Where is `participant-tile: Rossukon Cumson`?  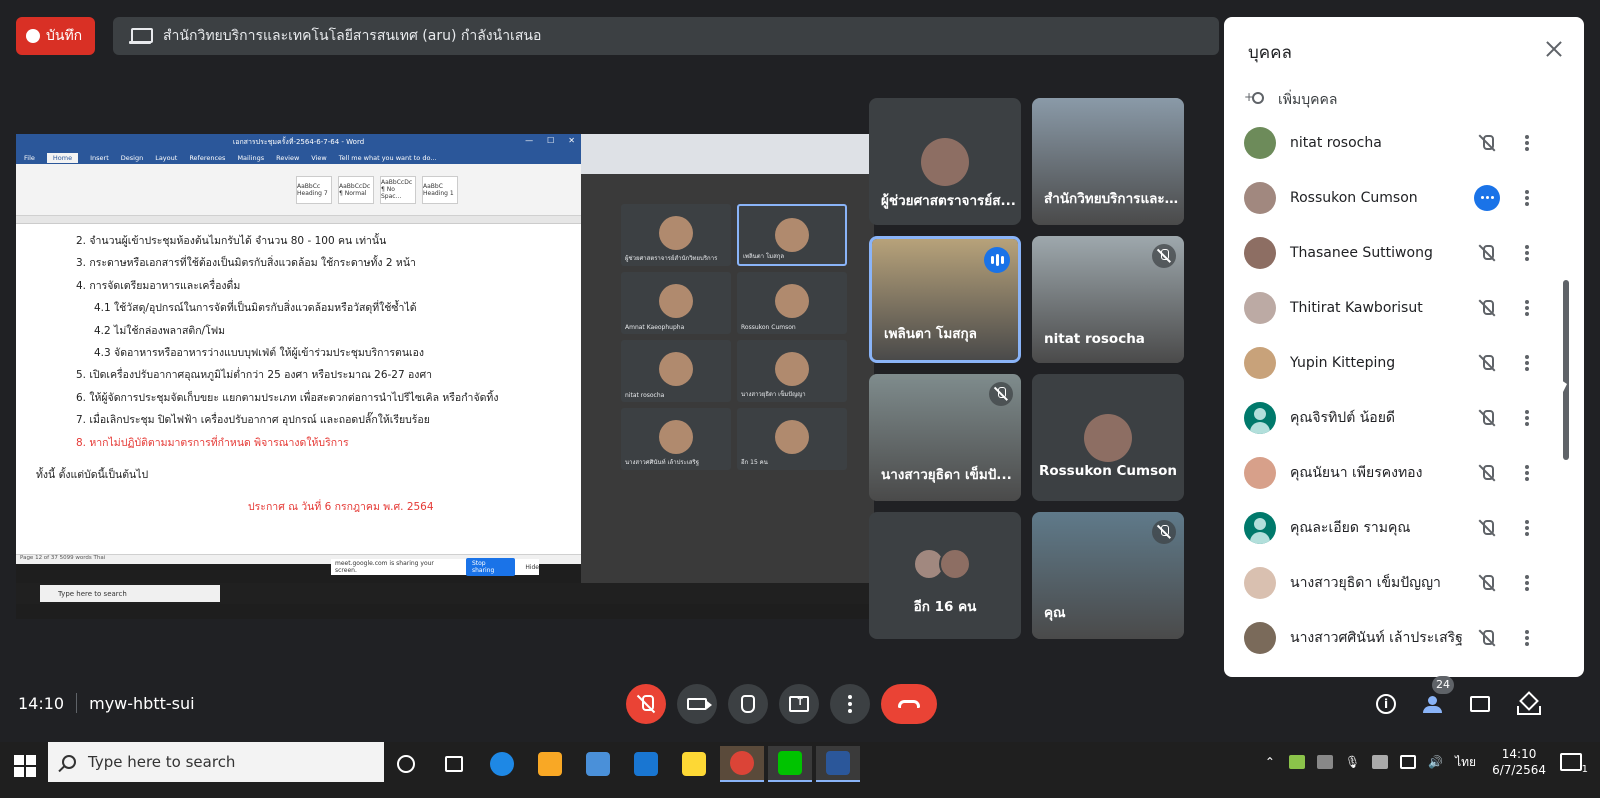 participant-tile: Rossukon Cumson is located at coordinates (1108, 437).